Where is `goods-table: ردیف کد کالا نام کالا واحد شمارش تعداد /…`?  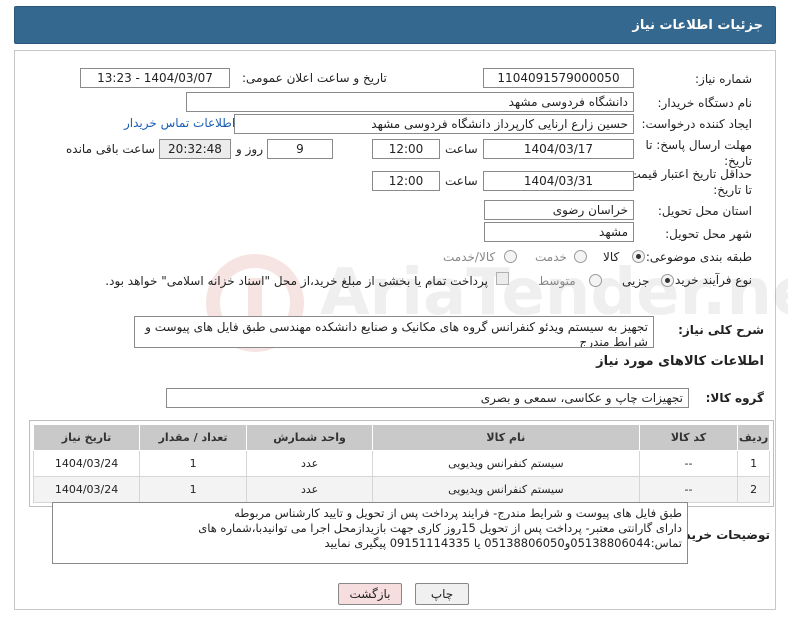 goods-table: ردیف کد کالا نام کالا واحد شمارش تعداد /… is located at coordinates (401, 463).